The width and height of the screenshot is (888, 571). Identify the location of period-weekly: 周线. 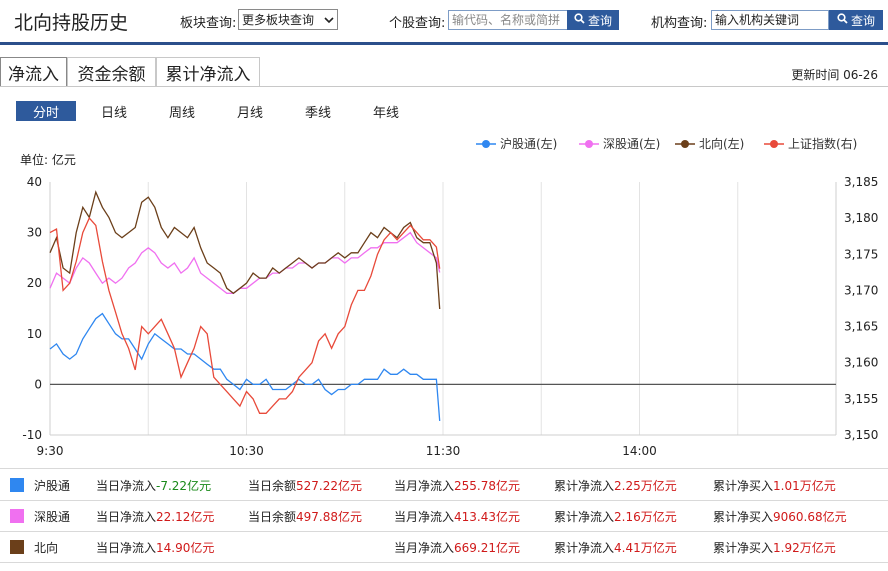
(182, 111).